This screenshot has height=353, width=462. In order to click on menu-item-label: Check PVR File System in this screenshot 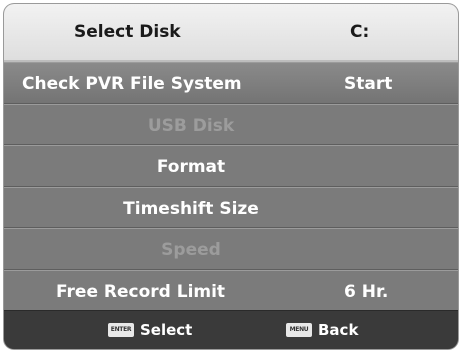, I will do `click(132, 84)`.